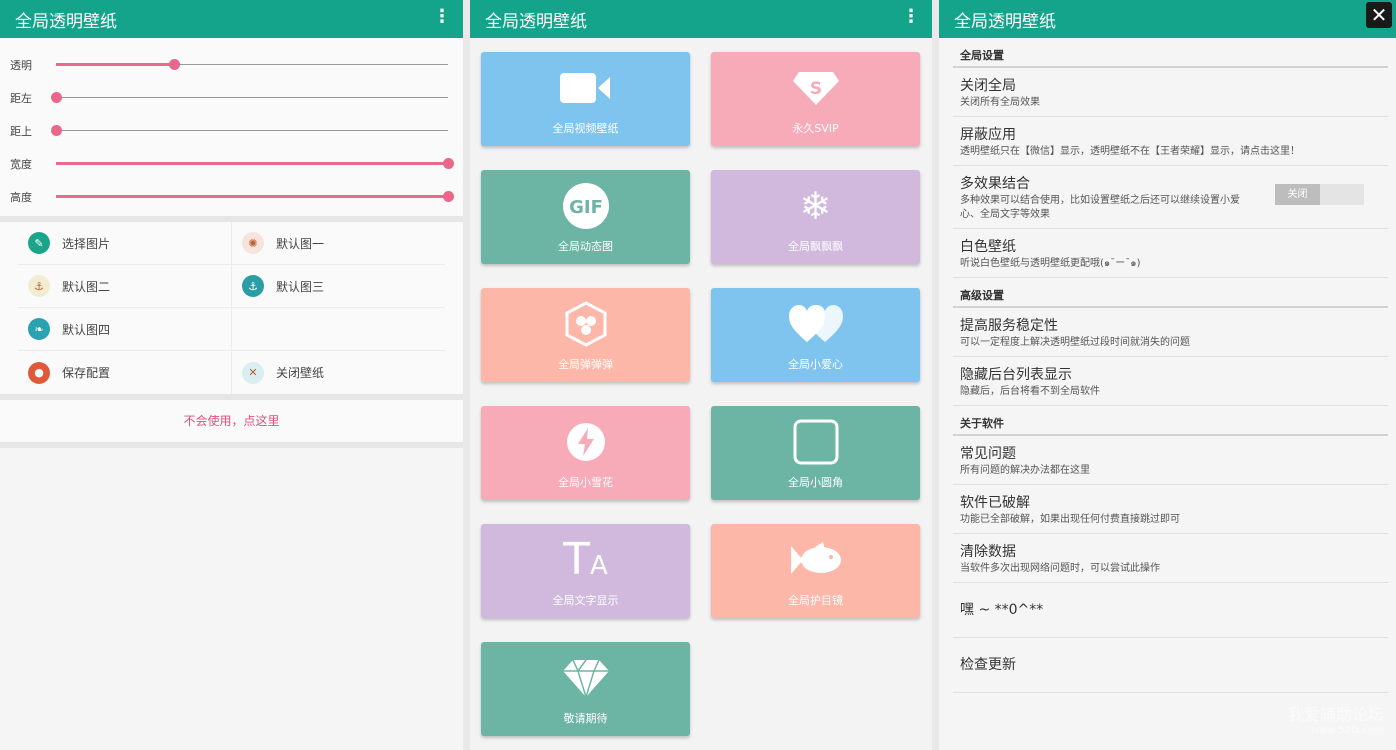 The image size is (1396, 750). Describe the element at coordinates (815, 217) in the screenshot. I see `effect-tile: ❄ 全局飘飘飘` at that location.